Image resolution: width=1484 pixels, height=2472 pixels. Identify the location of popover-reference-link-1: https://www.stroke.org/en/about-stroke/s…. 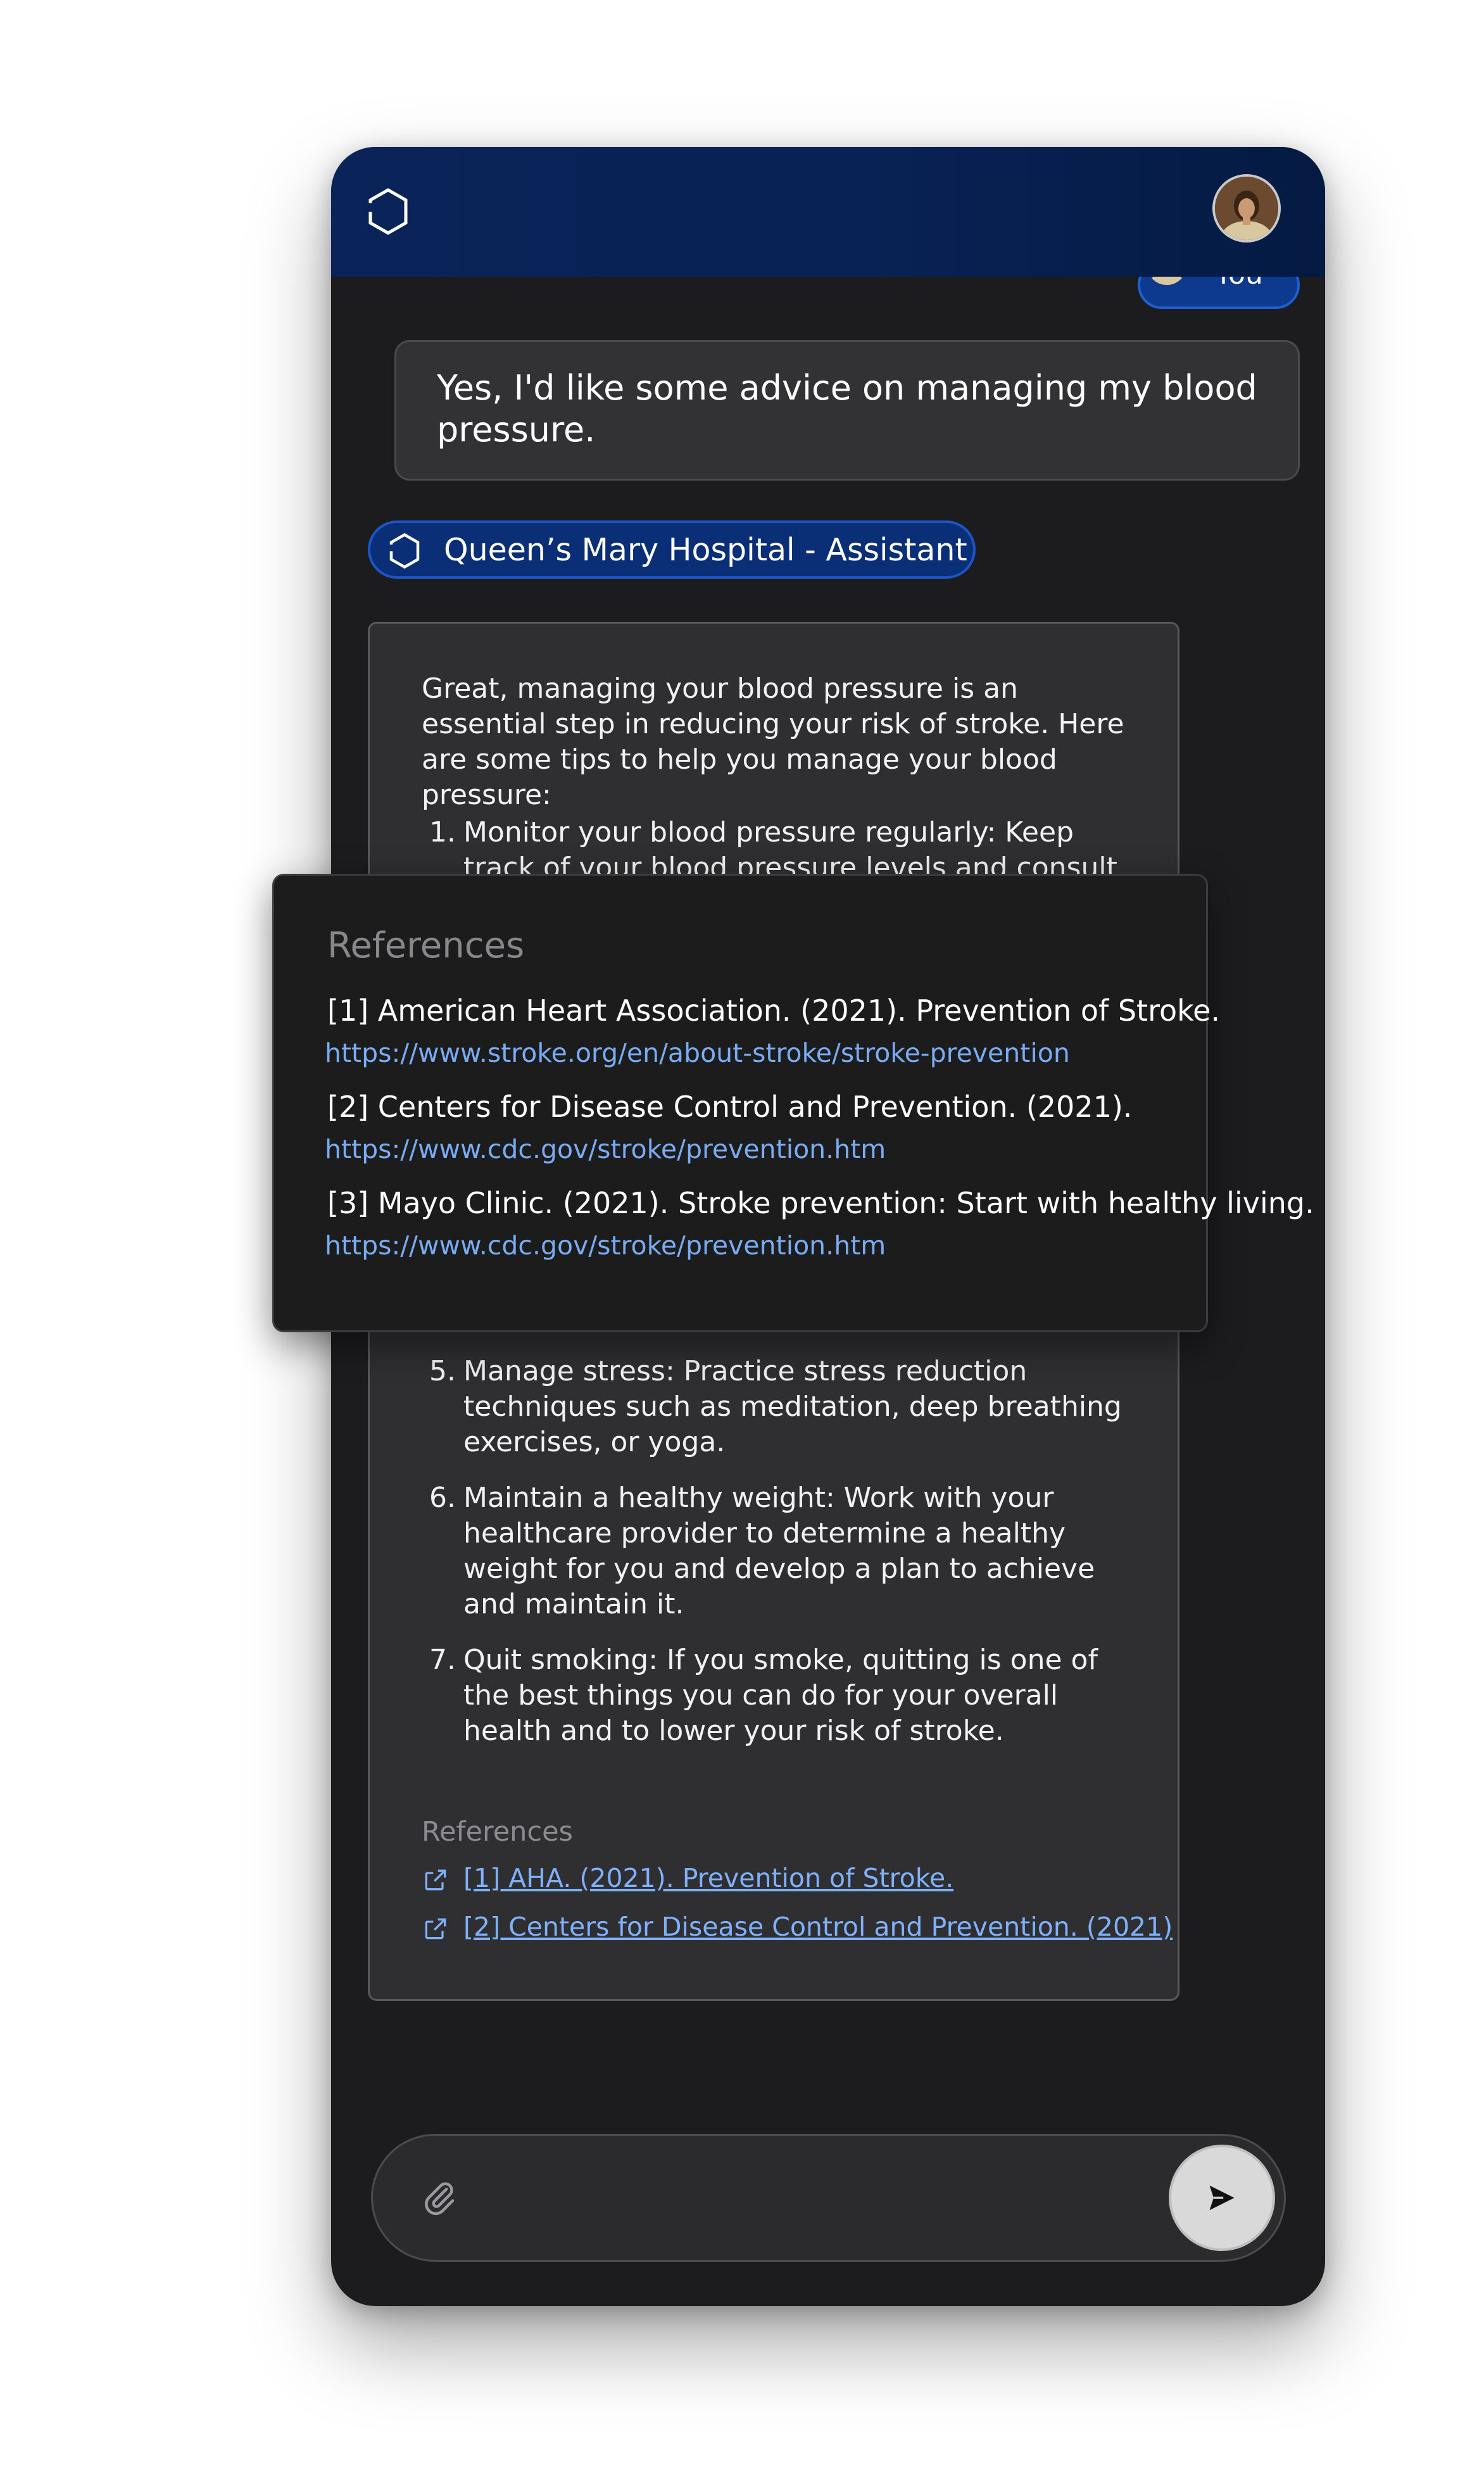
(697, 1053).